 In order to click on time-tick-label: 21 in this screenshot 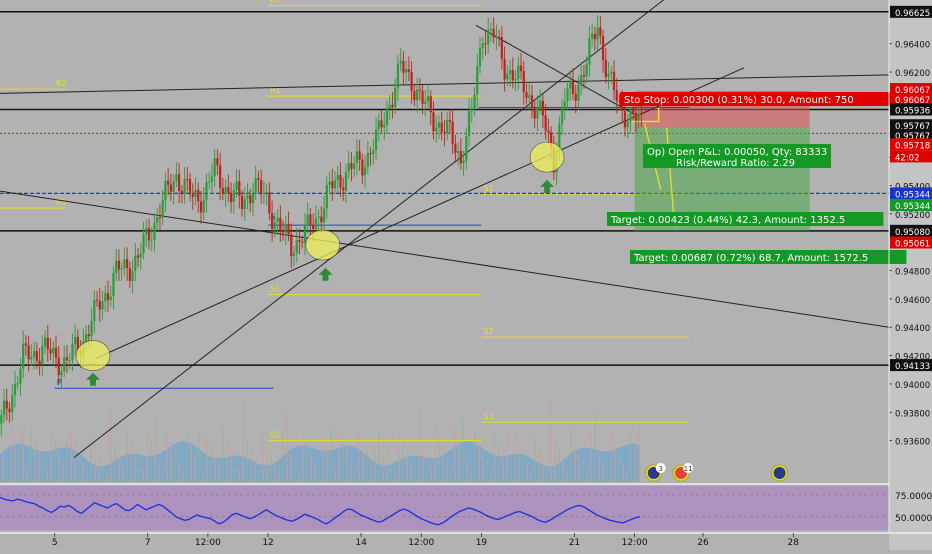, I will do `click(574, 543)`.